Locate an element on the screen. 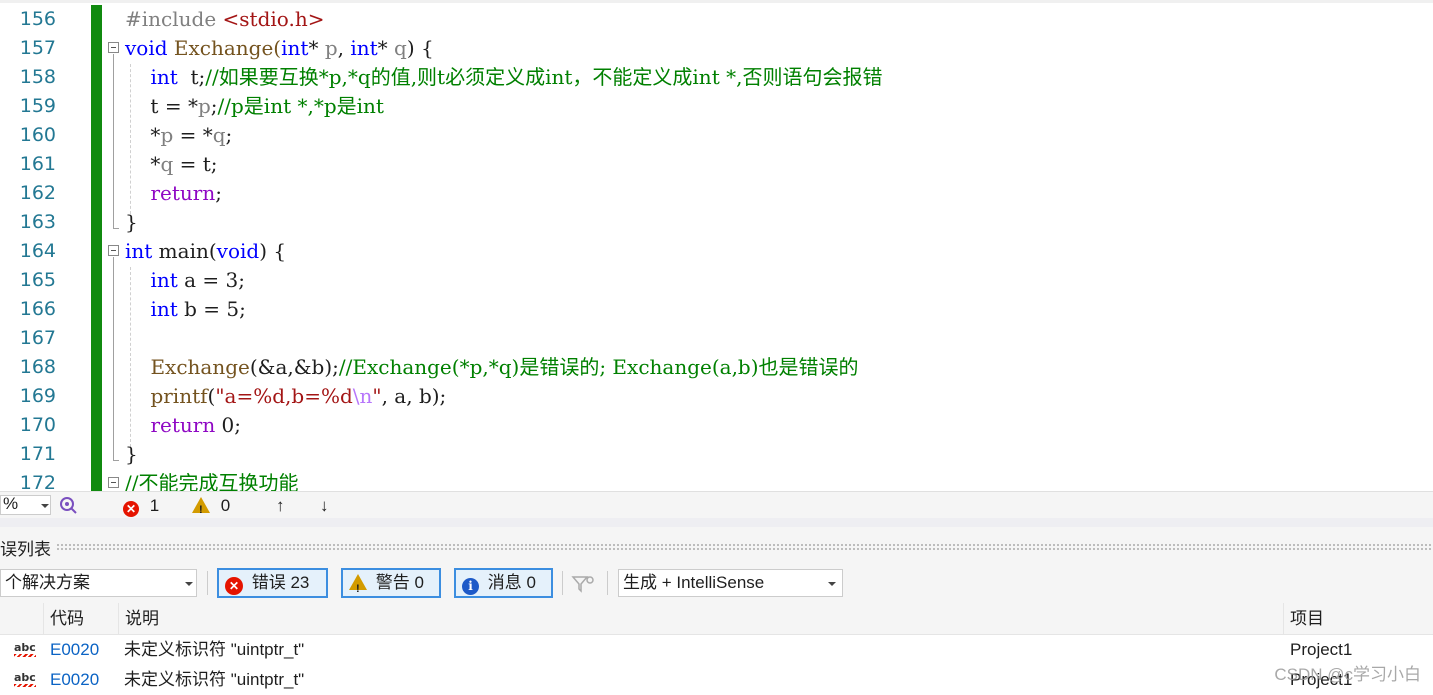 This screenshot has width=1433, height=695. code-line is located at coordinates (503, 338).